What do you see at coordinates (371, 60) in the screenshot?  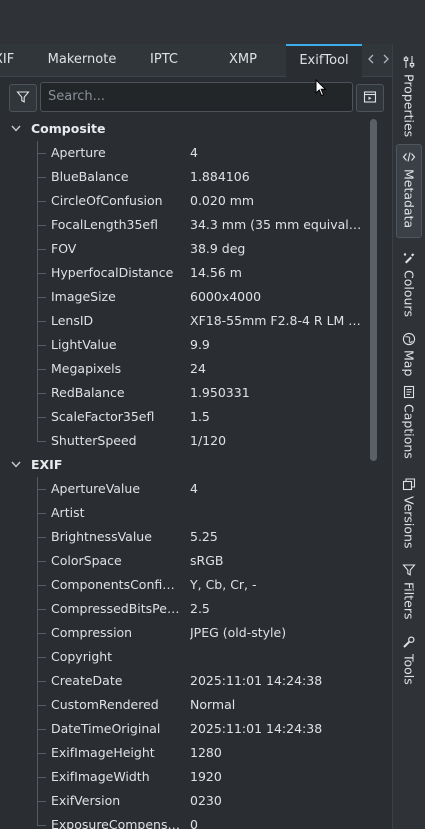 I see `chevron-left-icon` at bounding box center [371, 60].